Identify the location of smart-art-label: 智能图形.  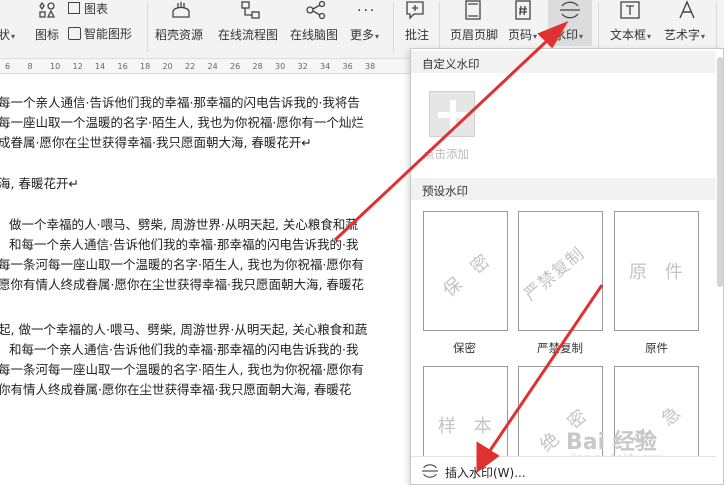
(108, 34).